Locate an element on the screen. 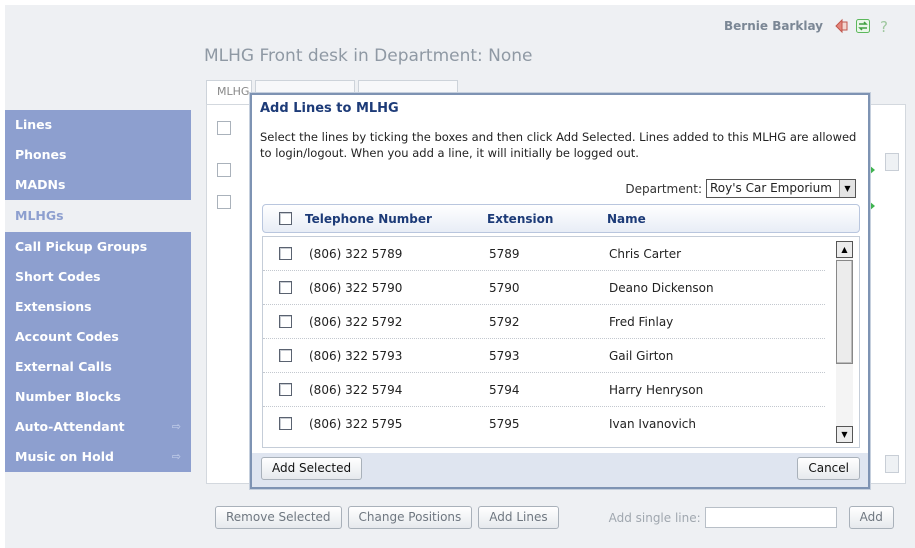 Image resolution: width=915 pixels, height=548 pixels. extension: 5790 is located at coordinates (504, 288).